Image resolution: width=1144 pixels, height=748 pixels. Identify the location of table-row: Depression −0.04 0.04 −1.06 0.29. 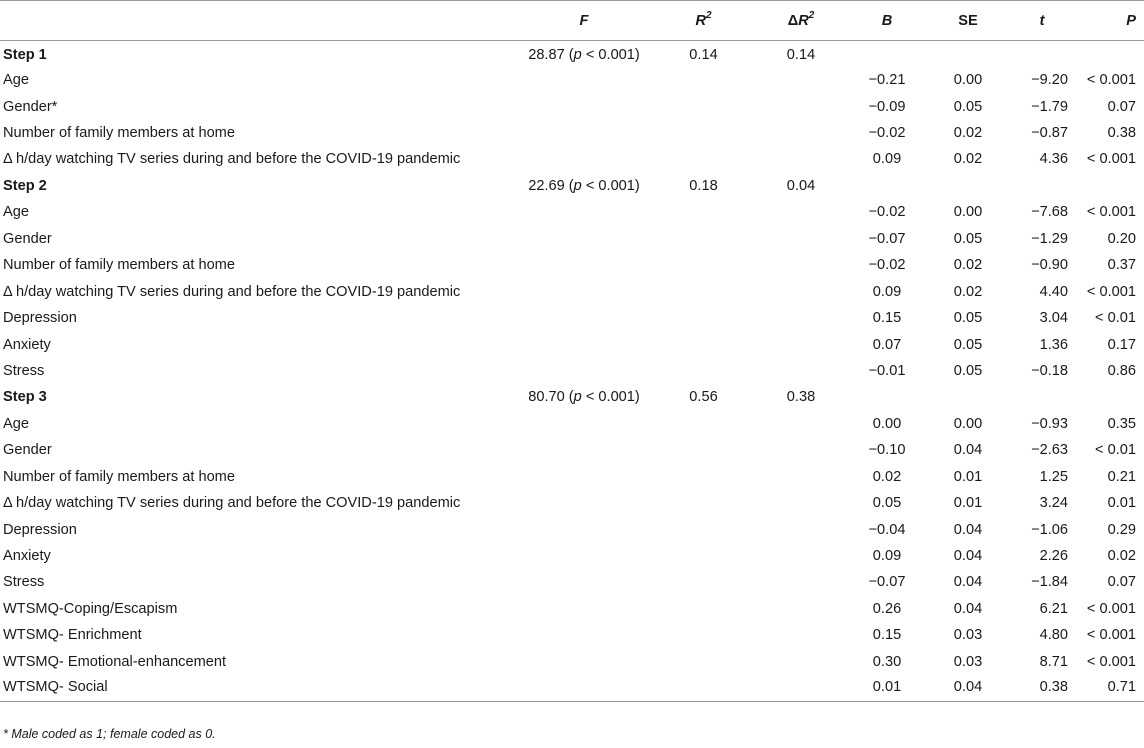
(572, 529).